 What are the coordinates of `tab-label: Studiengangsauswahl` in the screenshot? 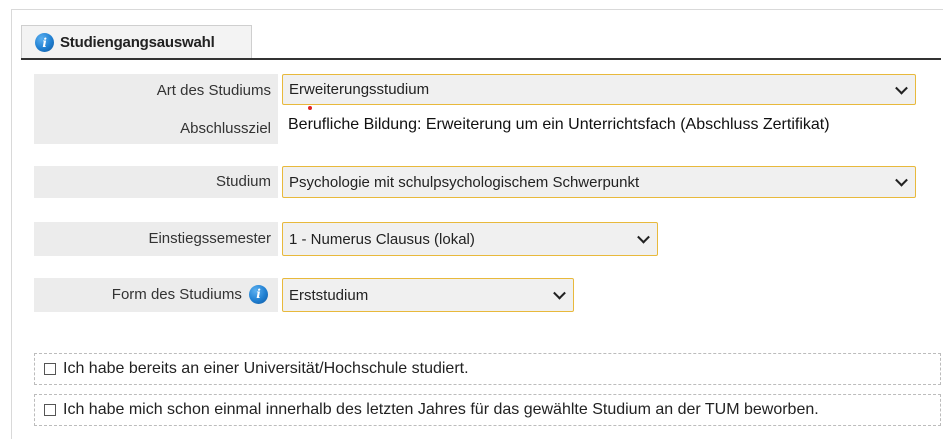 It's located at (137, 42).